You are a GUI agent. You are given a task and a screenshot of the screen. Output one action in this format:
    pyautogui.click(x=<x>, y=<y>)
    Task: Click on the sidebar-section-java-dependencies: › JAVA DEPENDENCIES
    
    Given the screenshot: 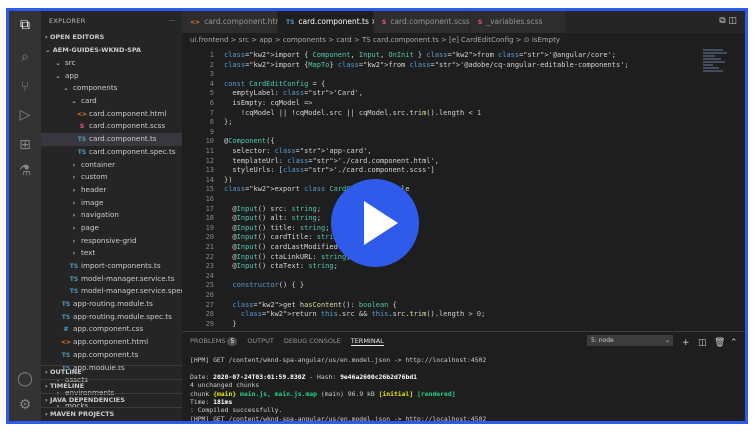 What is the action you would take?
    pyautogui.click(x=111, y=400)
    